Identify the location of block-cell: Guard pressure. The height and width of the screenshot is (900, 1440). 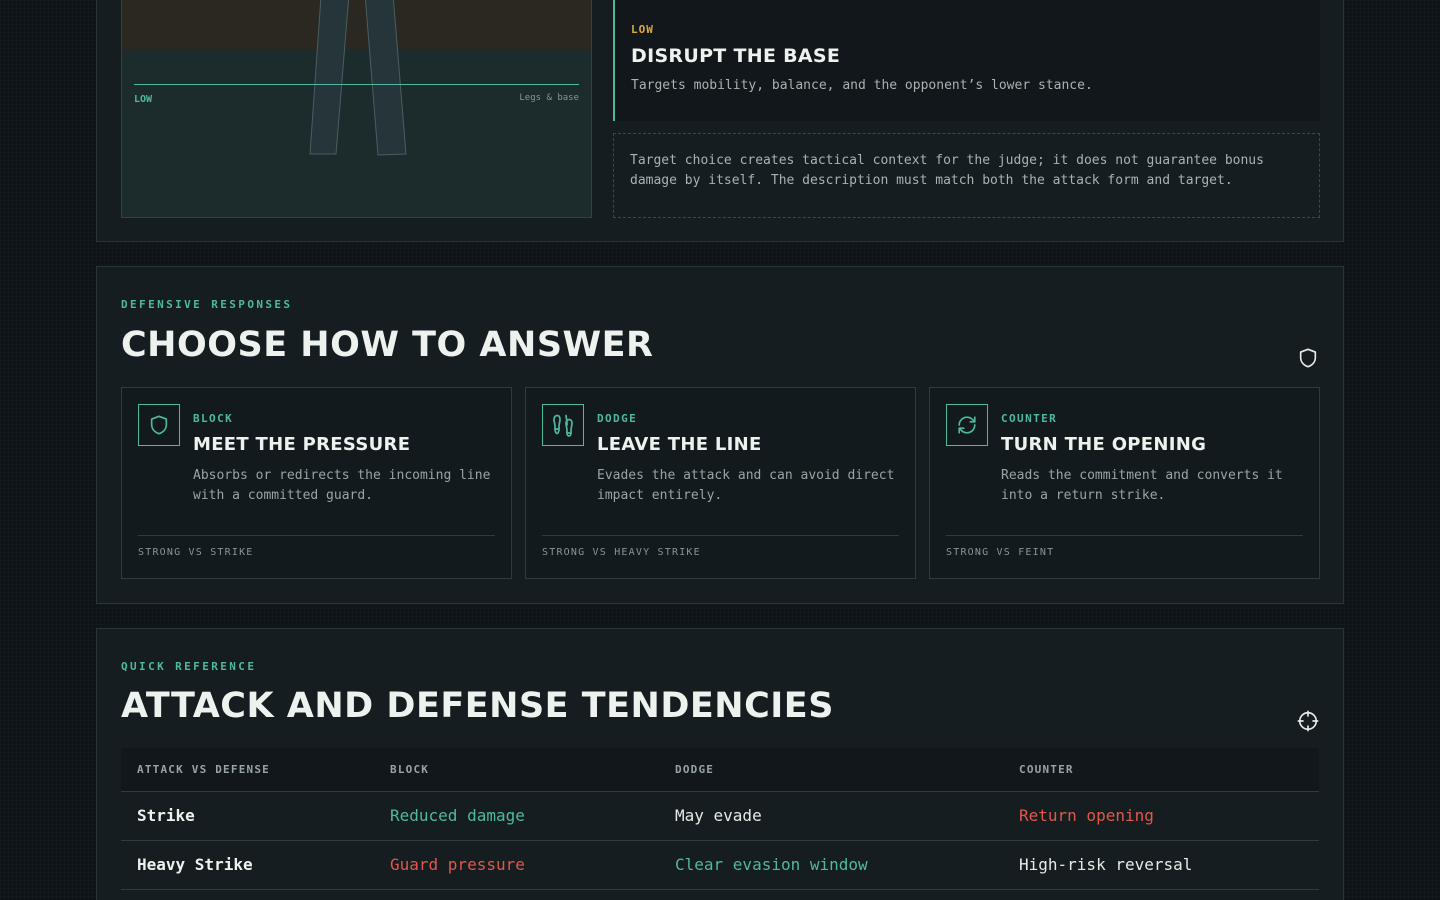
(516, 865).